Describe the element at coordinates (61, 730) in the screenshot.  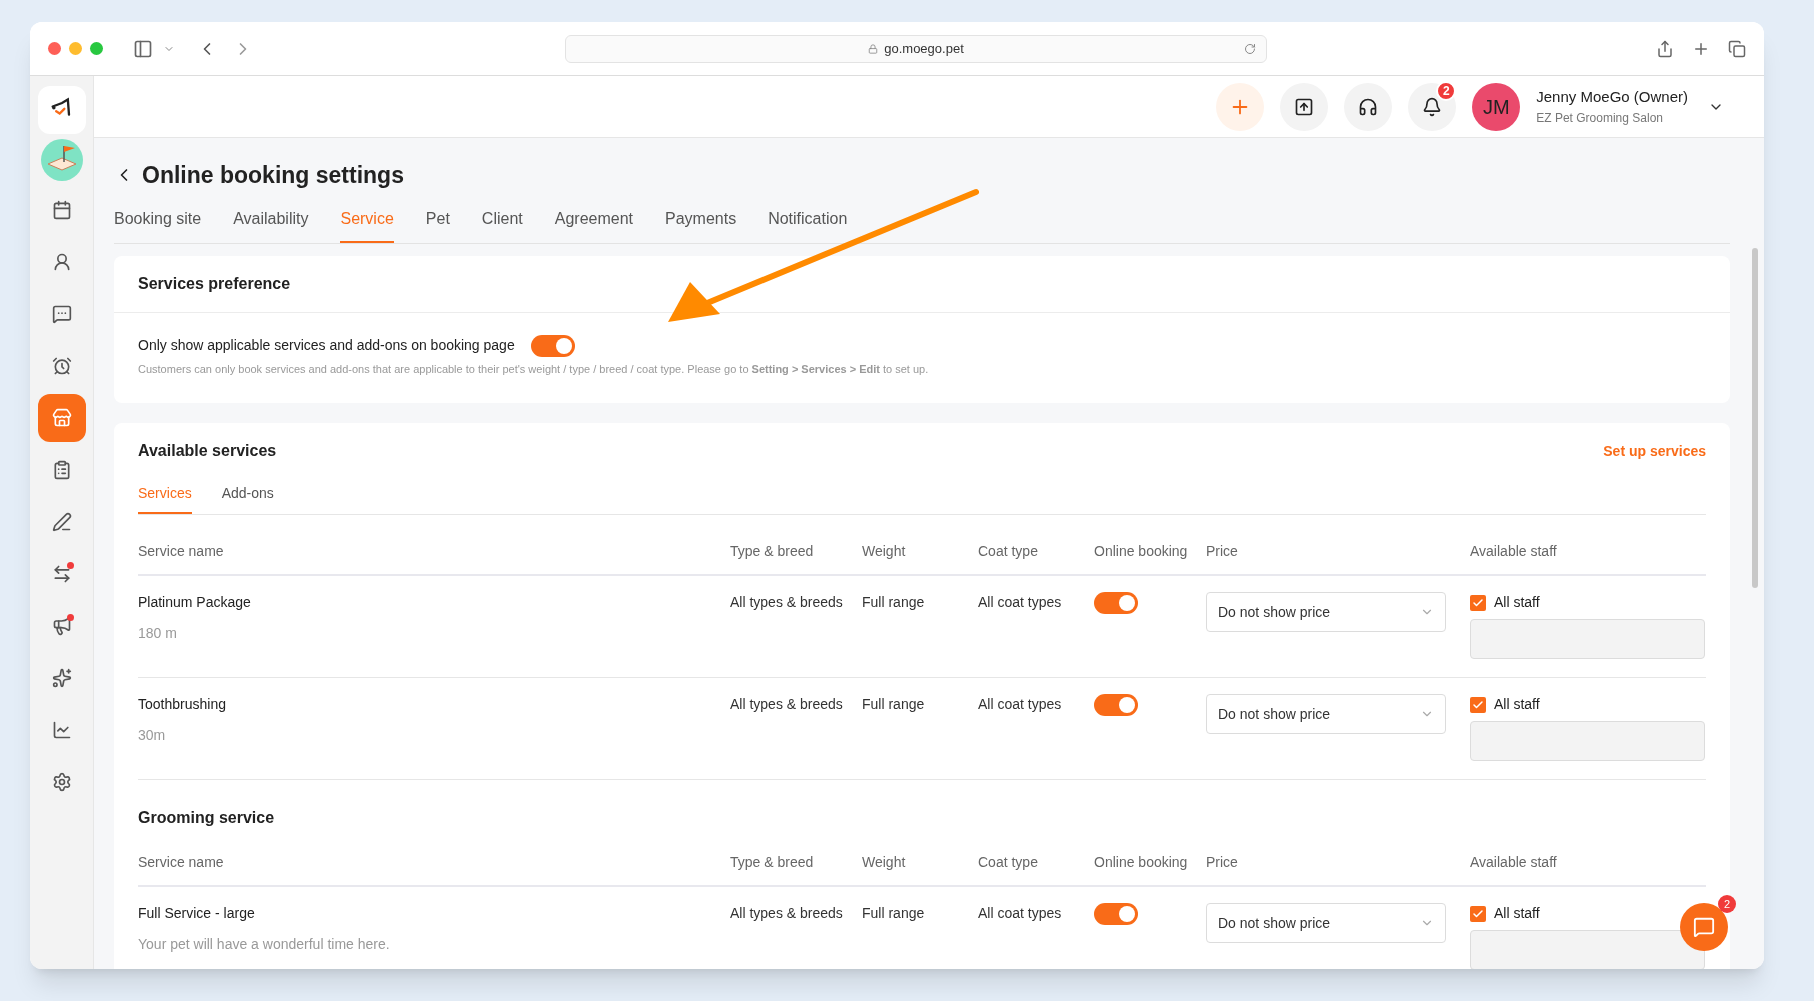
I see `reports-icon` at that location.